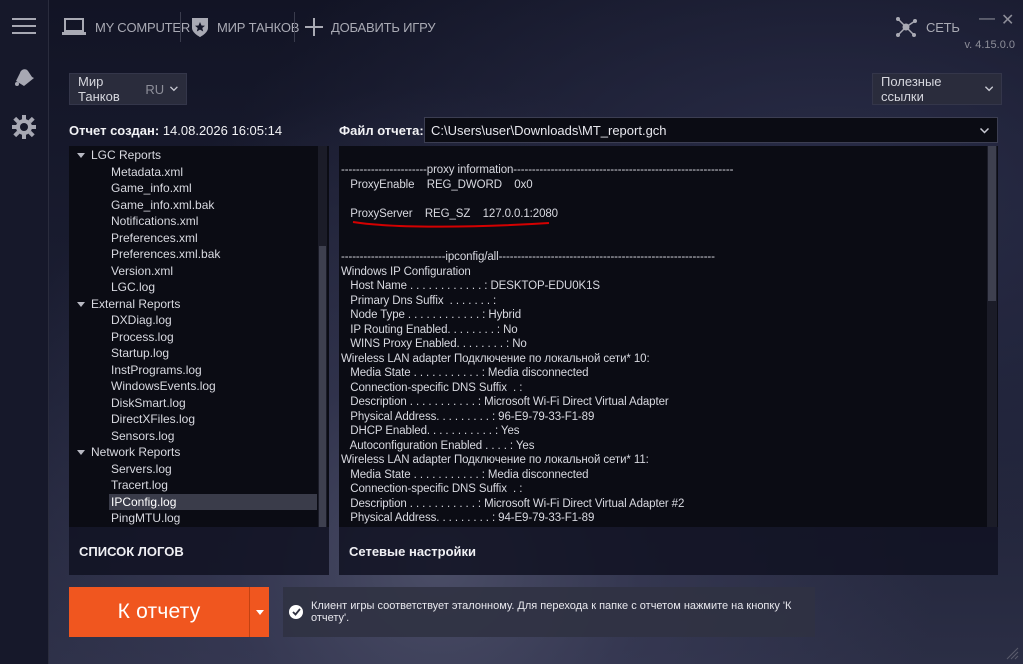 Image resolution: width=1023 pixels, height=664 pixels. I want to click on tree-item: Servers.log, so click(140, 469).